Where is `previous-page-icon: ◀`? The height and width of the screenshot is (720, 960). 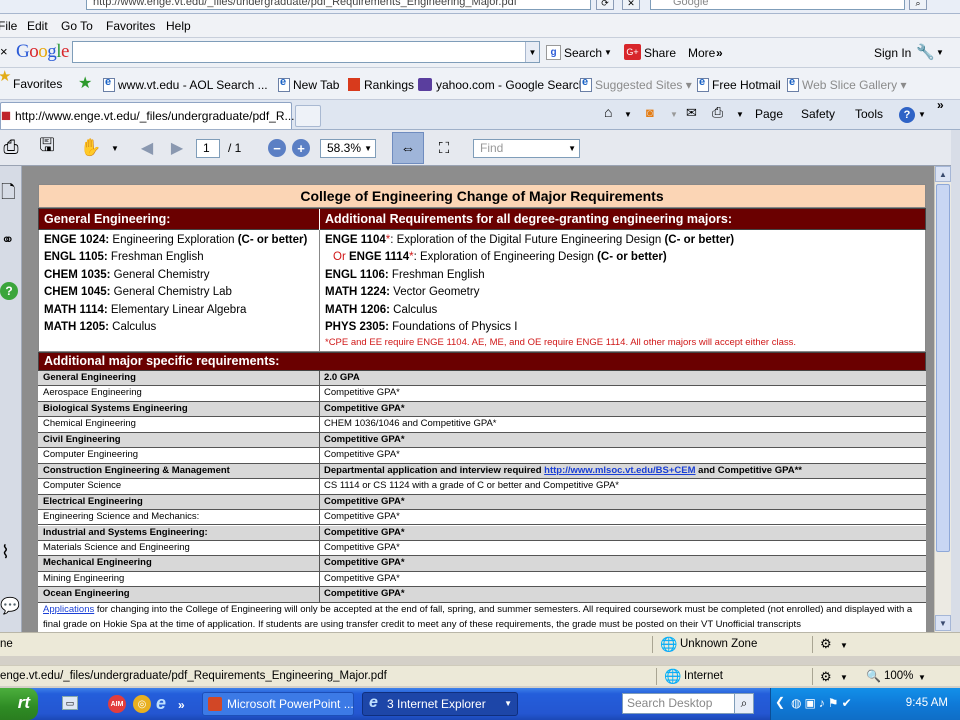 previous-page-icon: ◀ is located at coordinates (147, 148).